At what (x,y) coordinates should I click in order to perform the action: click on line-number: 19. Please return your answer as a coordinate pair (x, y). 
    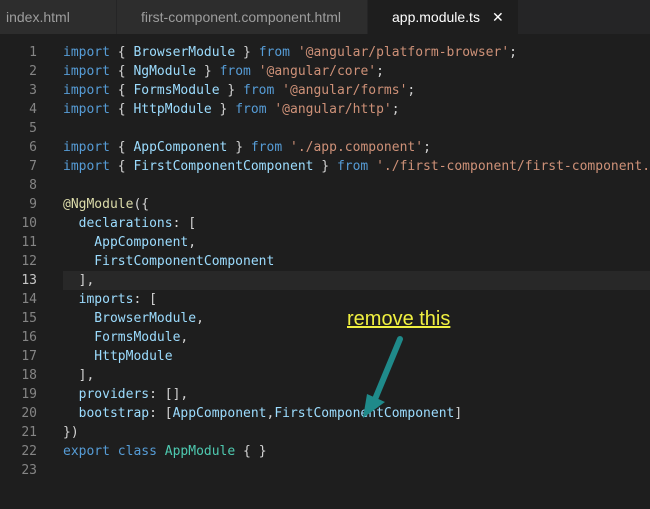
    Looking at the image, I should click on (29, 394).